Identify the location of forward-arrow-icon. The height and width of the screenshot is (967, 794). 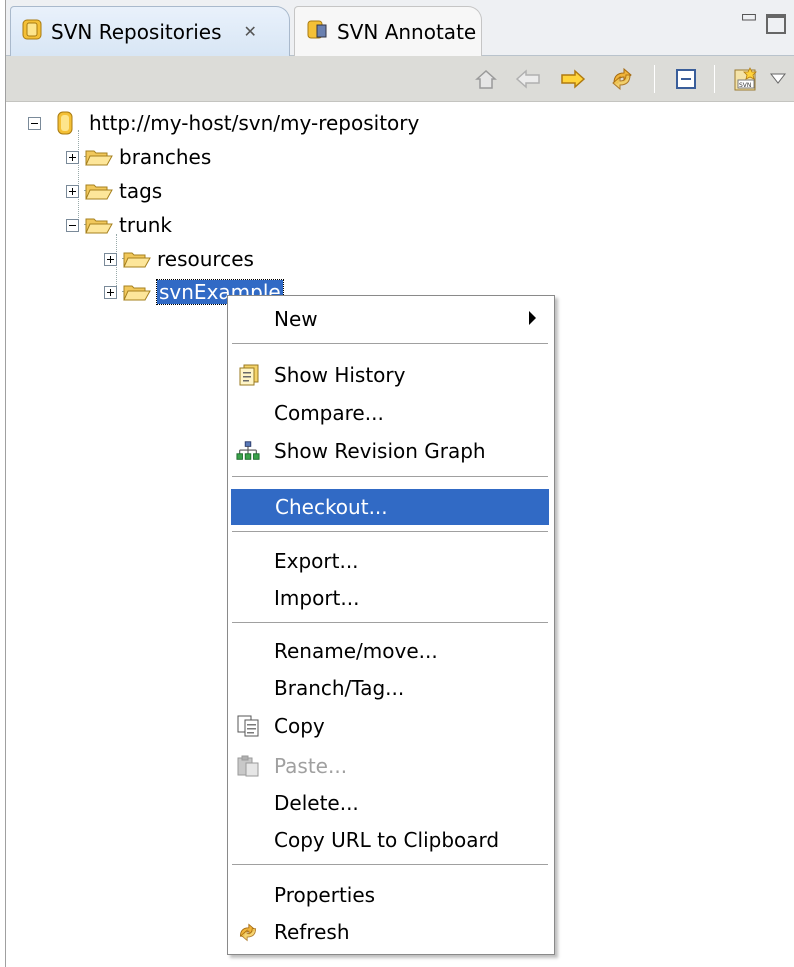
(573, 79).